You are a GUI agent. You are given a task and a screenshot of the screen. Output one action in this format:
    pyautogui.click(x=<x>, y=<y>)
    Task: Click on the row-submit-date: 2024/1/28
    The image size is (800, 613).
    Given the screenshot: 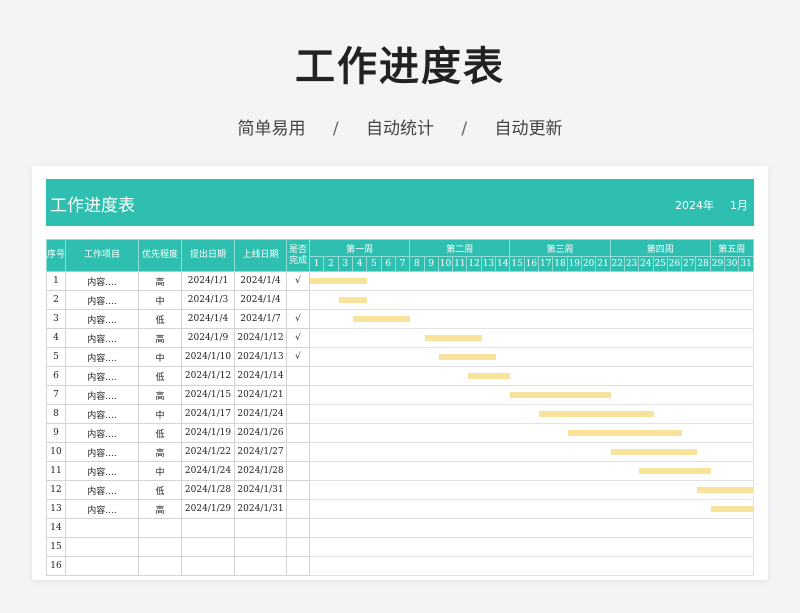 What is the action you would take?
    pyautogui.click(x=208, y=490)
    